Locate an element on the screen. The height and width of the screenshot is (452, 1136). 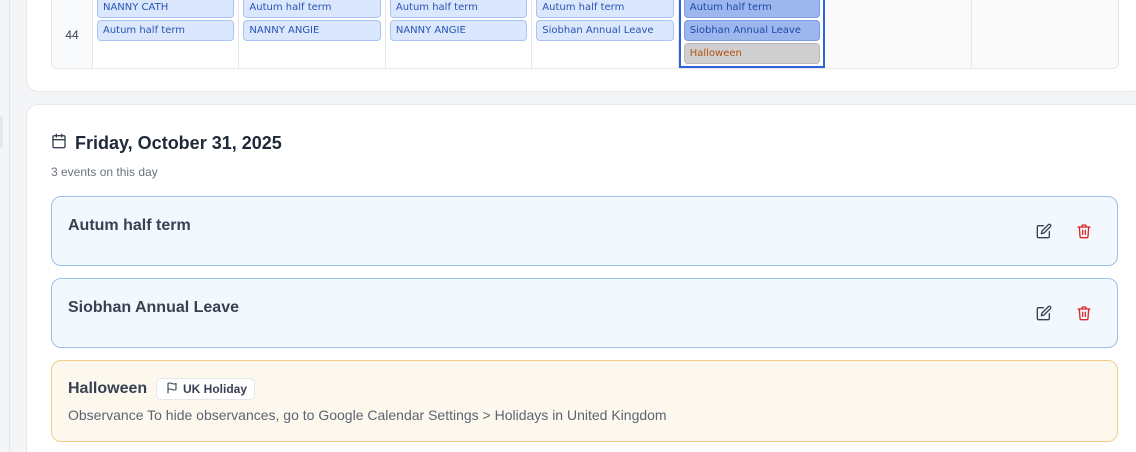
calendar-holiday-chip: Halloween is located at coordinates (752, 53).